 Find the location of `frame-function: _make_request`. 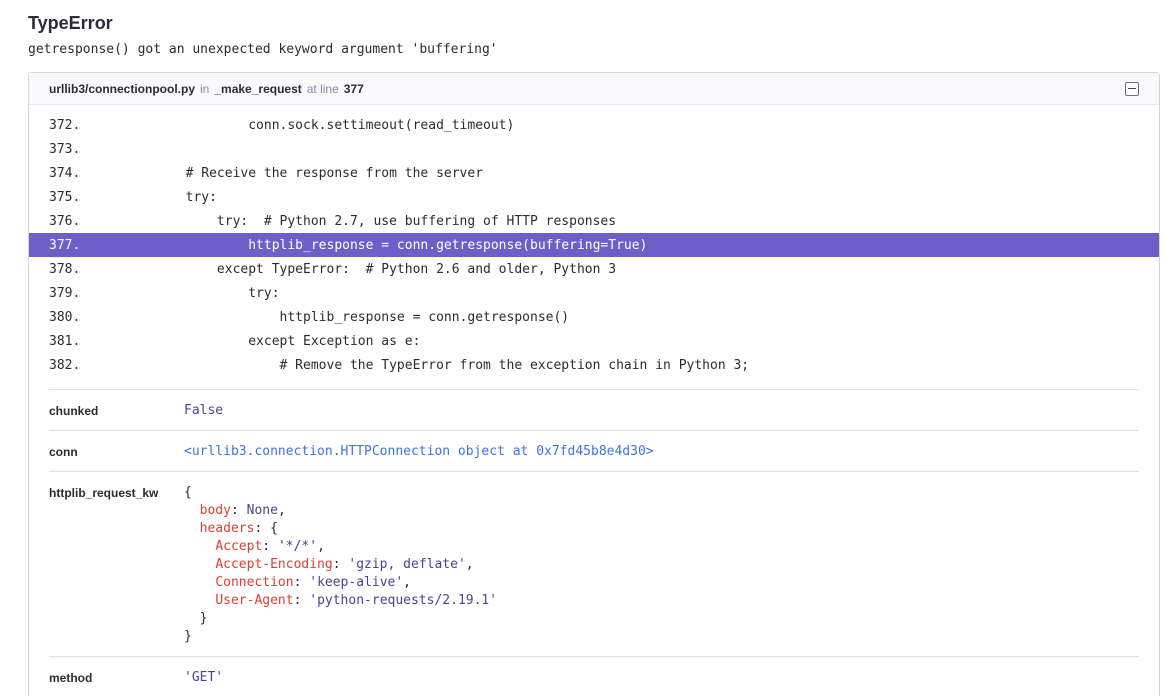

frame-function: _make_request is located at coordinates (258, 88).